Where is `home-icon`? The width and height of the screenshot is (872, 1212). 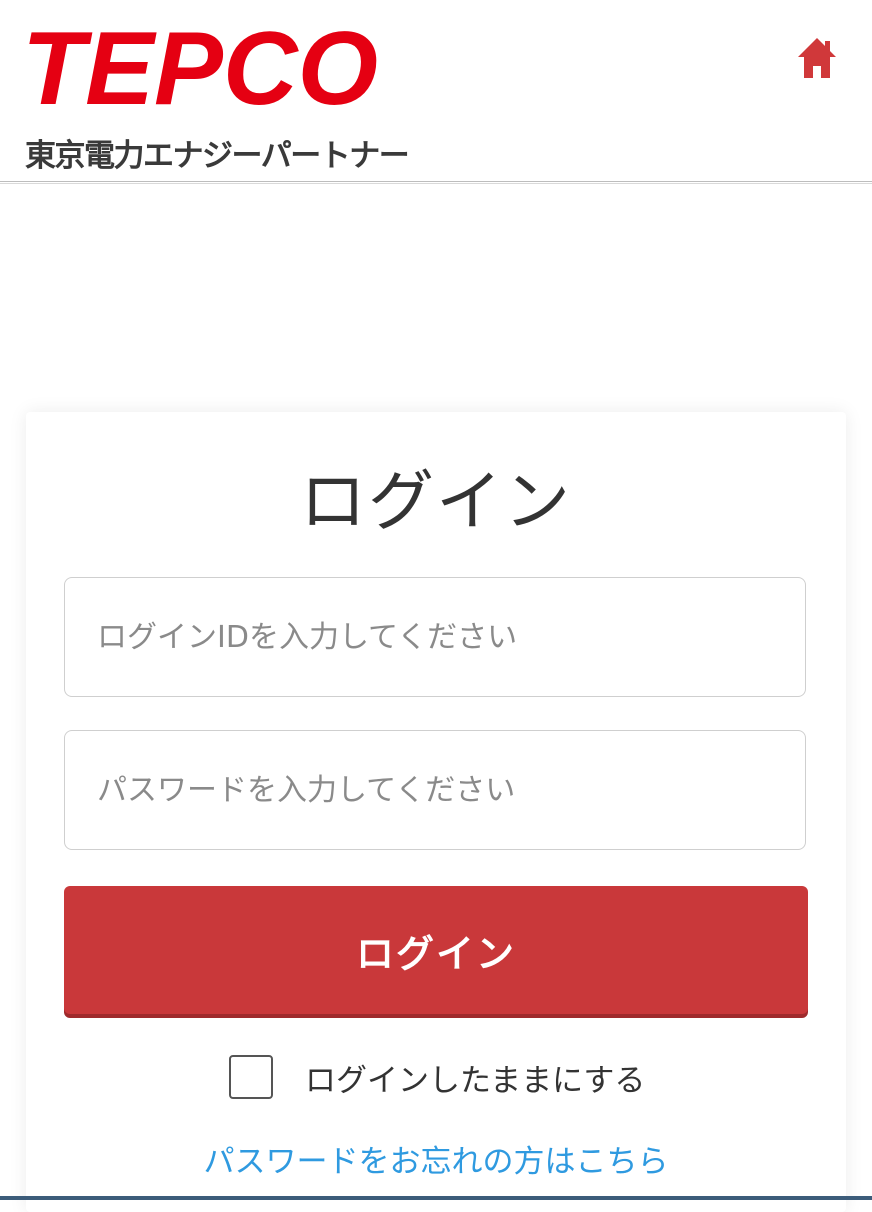 home-icon is located at coordinates (817, 58).